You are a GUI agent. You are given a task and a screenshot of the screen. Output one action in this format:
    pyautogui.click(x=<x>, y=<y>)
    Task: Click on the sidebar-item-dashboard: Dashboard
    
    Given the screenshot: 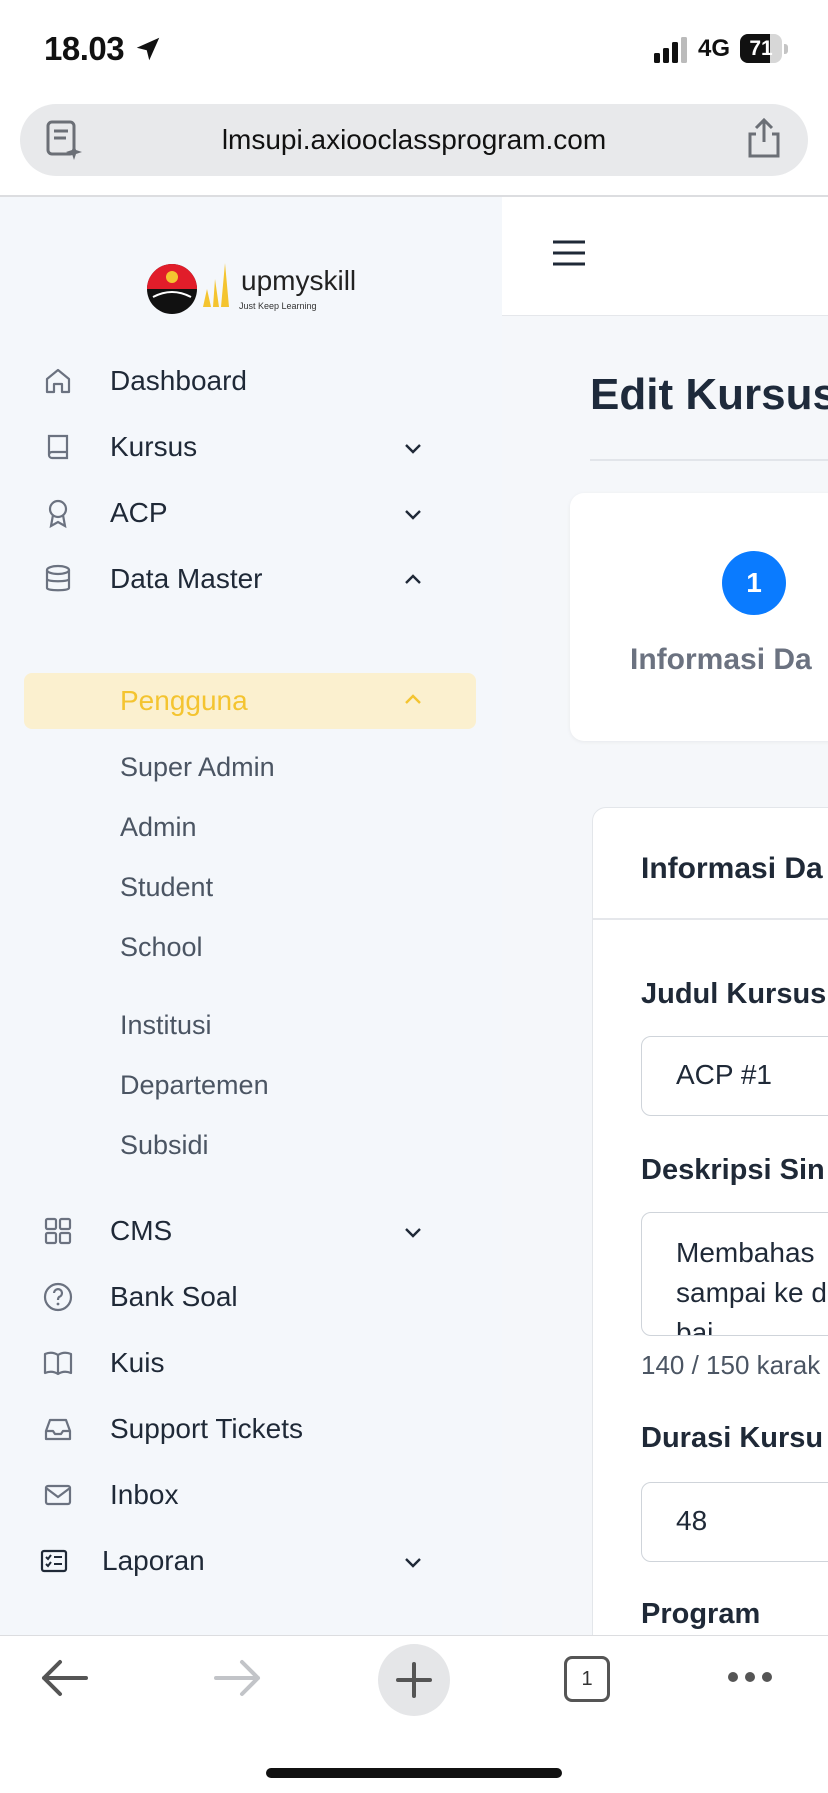 What is the action you would take?
    pyautogui.click(x=251, y=381)
    